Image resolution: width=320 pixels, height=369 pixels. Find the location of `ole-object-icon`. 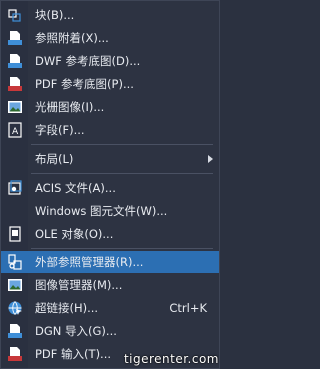

ole-object-icon is located at coordinates (15, 234).